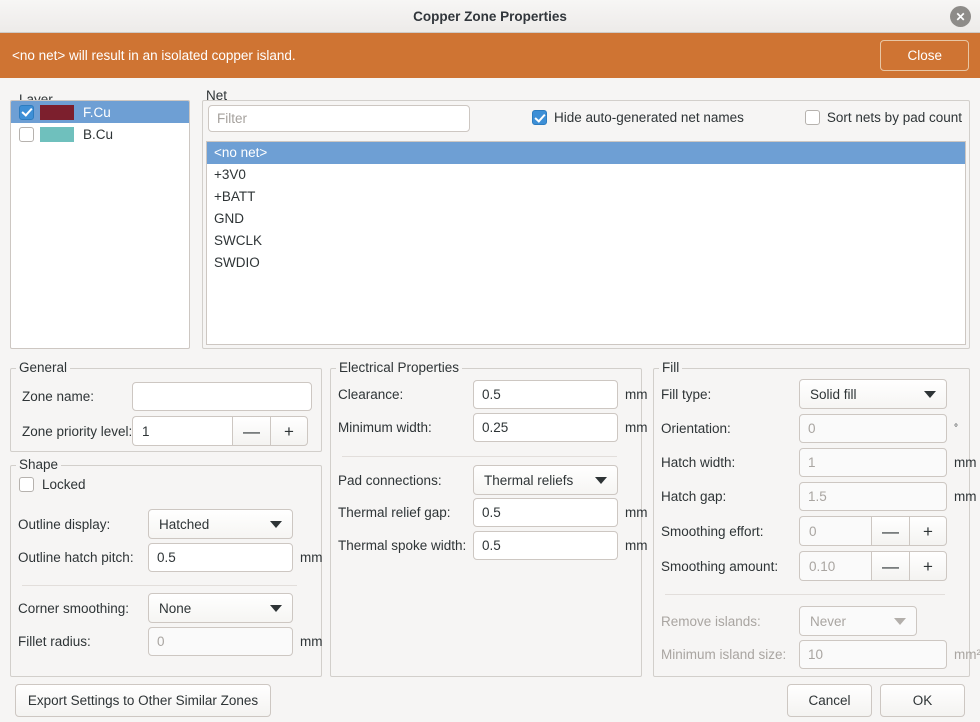  What do you see at coordinates (97, 112) in the screenshot?
I see `layer-item-label: F.Cu` at bounding box center [97, 112].